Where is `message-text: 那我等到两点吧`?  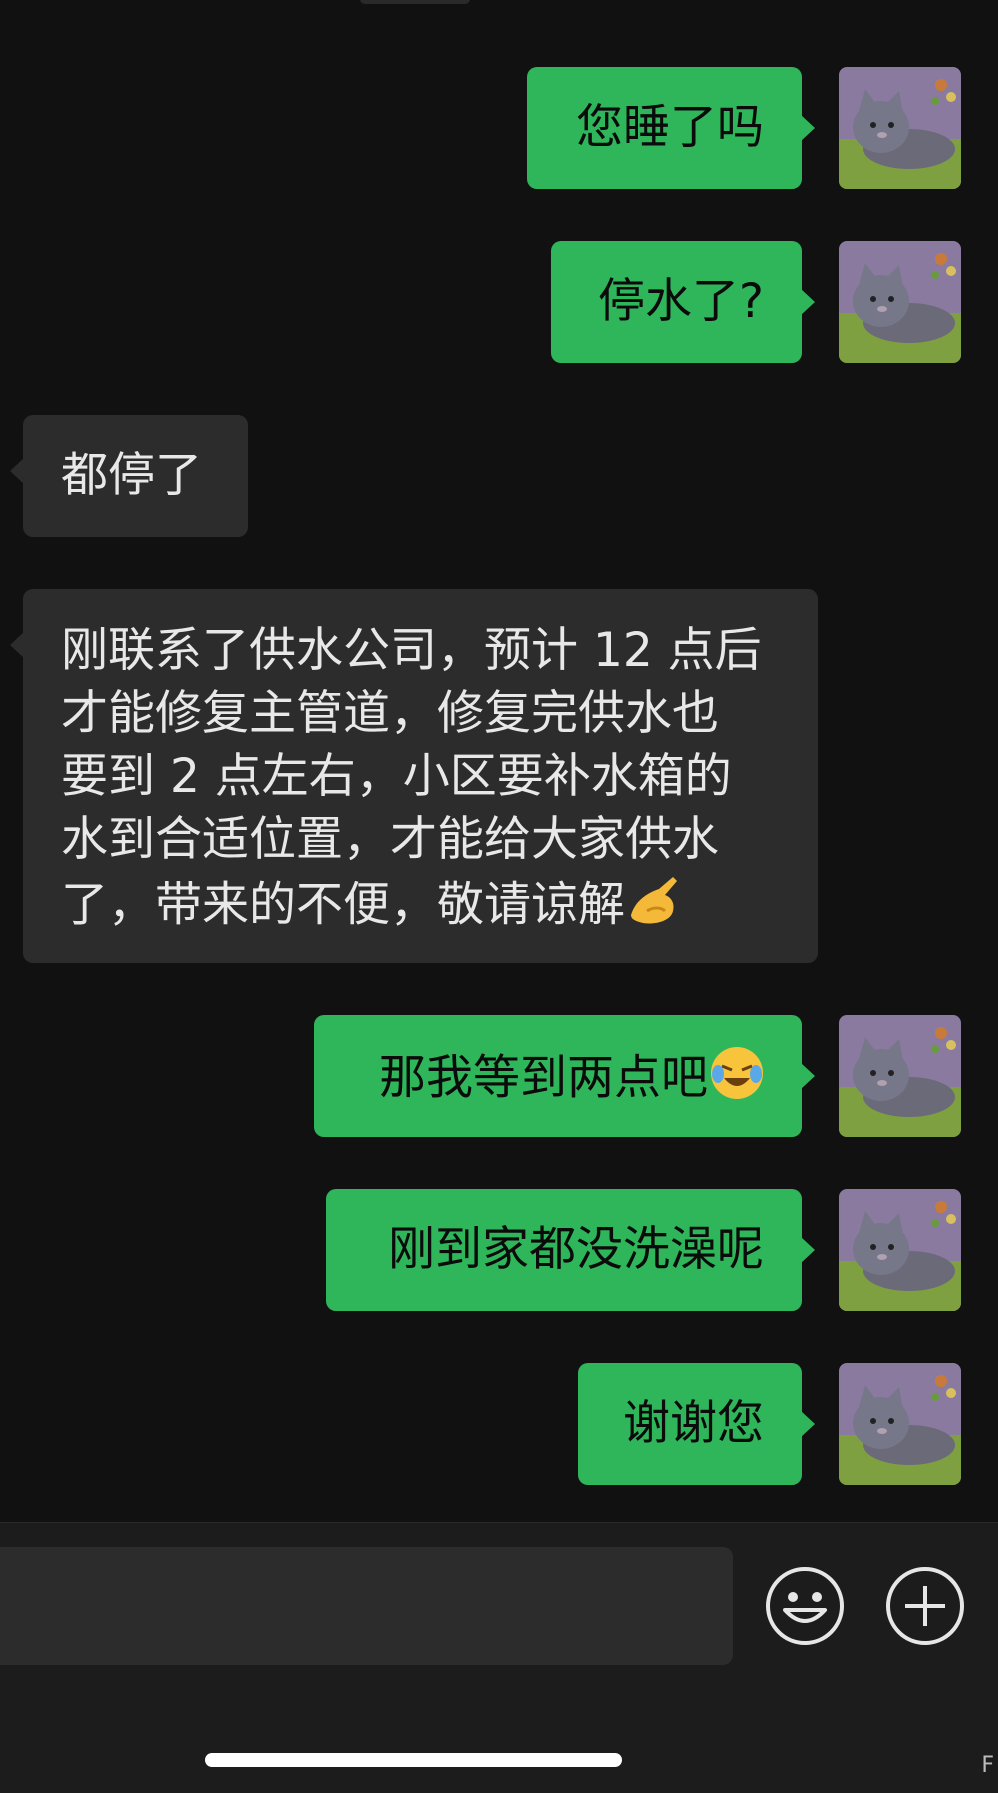
message-text: 那我等到两点吧 is located at coordinates (543, 1078).